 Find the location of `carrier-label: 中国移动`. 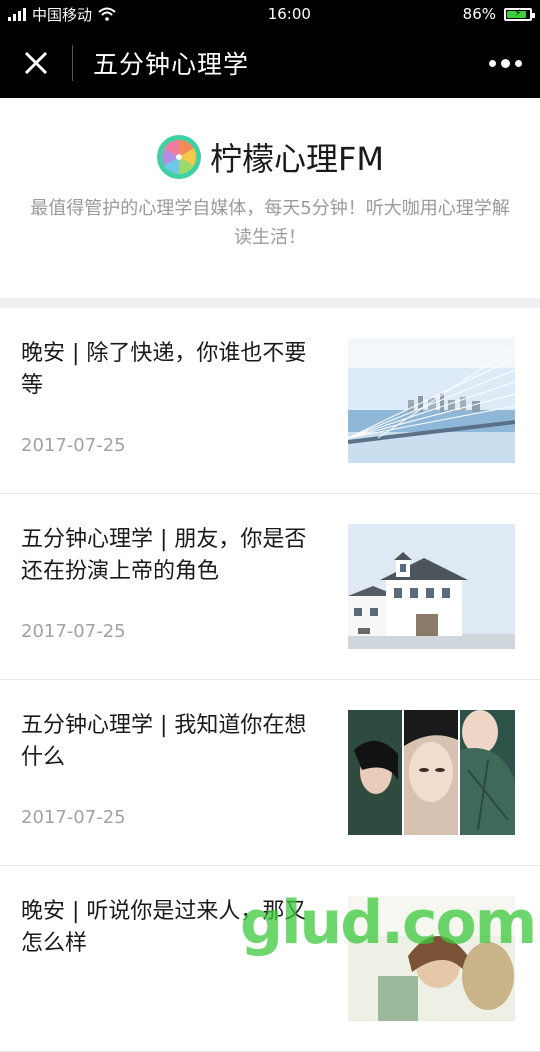

carrier-label: 中国移动 is located at coordinates (62, 14).